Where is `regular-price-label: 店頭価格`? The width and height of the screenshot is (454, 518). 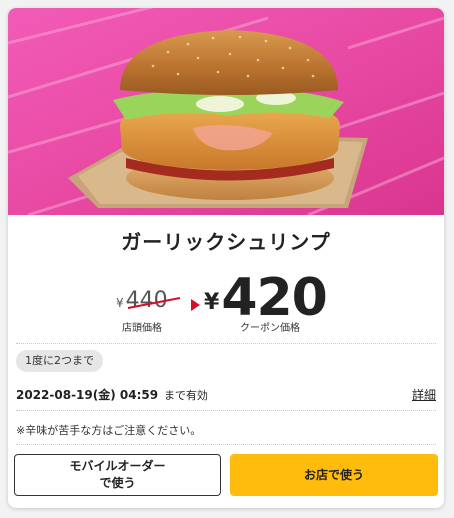 regular-price-label: 店頭価格 is located at coordinates (142, 328).